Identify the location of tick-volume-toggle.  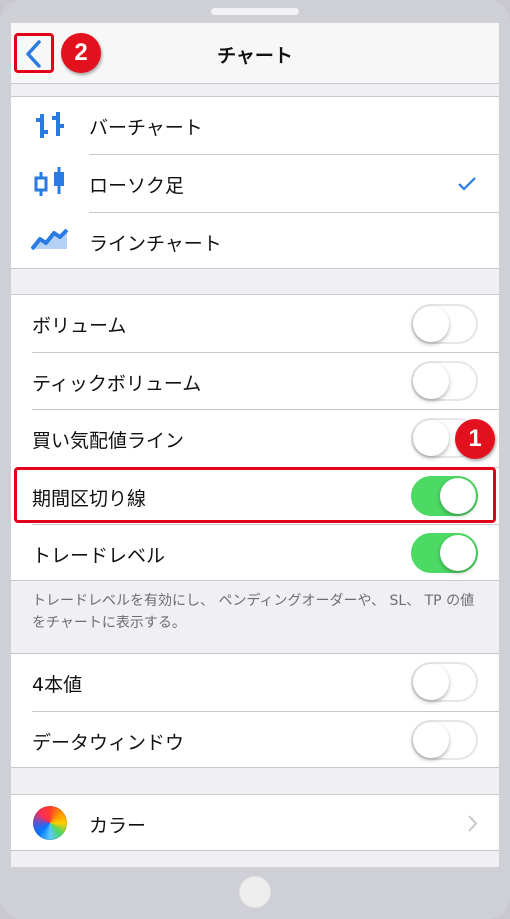
(444, 381).